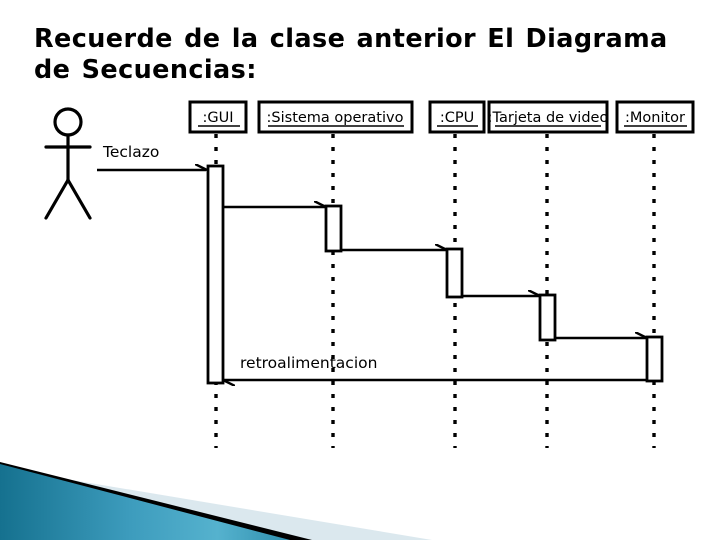  What do you see at coordinates (308, 363) in the screenshot?
I see `message-label-retroalimentacion: retroalimentacion` at bounding box center [308, 363].